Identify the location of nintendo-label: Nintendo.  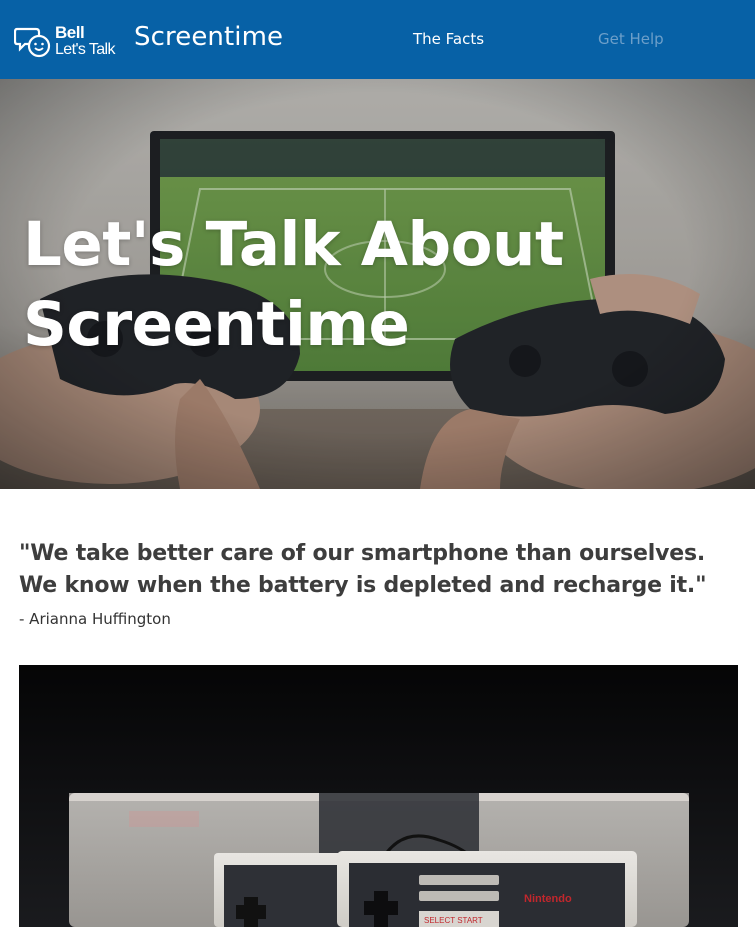
(548, 899).